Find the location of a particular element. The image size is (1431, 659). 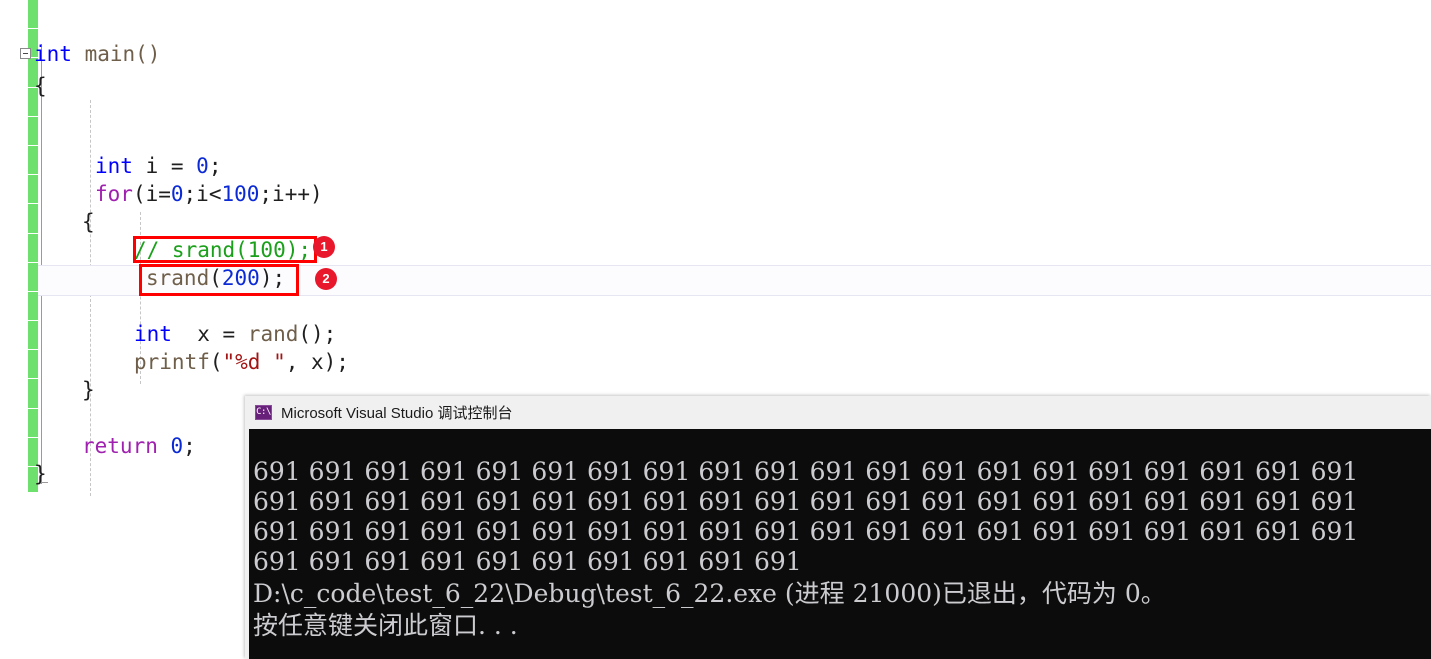

line-printf: printf("%d ", x); is located at coordinates (241, 362).